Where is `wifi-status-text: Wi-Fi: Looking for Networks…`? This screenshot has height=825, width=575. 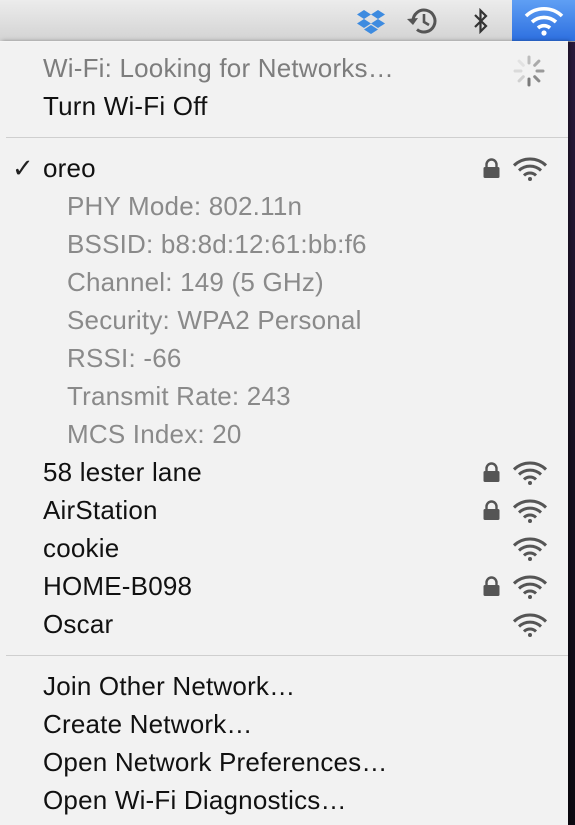
wifi-status-text: Wi-Fi: Looking for Networks… is located at coordinates (218, 67).